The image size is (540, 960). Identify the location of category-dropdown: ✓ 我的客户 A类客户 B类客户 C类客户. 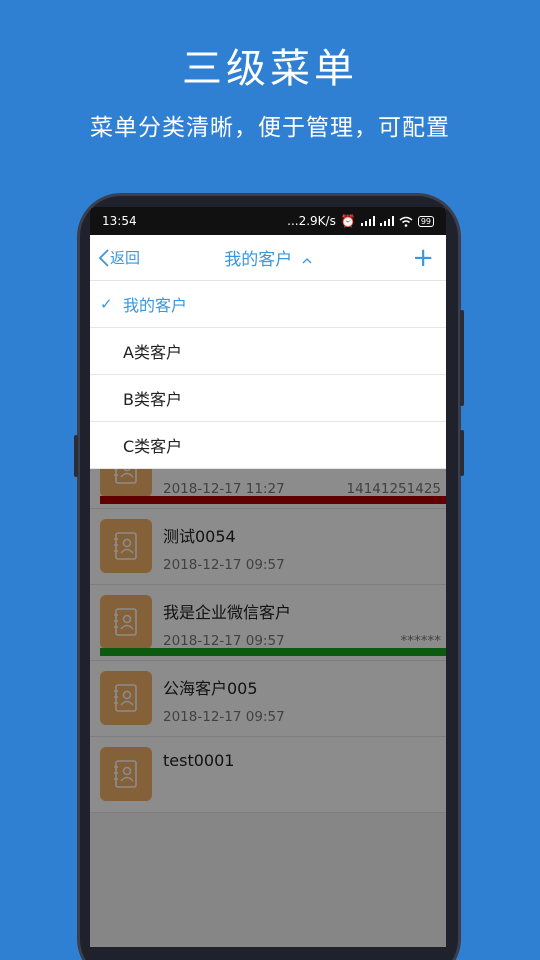
(268, 375).